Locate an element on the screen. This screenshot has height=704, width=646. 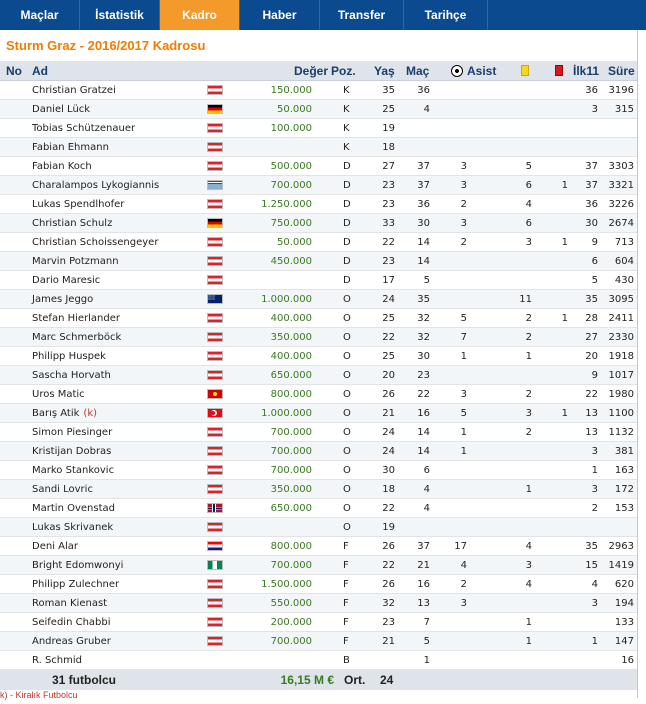
player-name-text: Seifedin Chabbi is located at coordinates (71, 622).